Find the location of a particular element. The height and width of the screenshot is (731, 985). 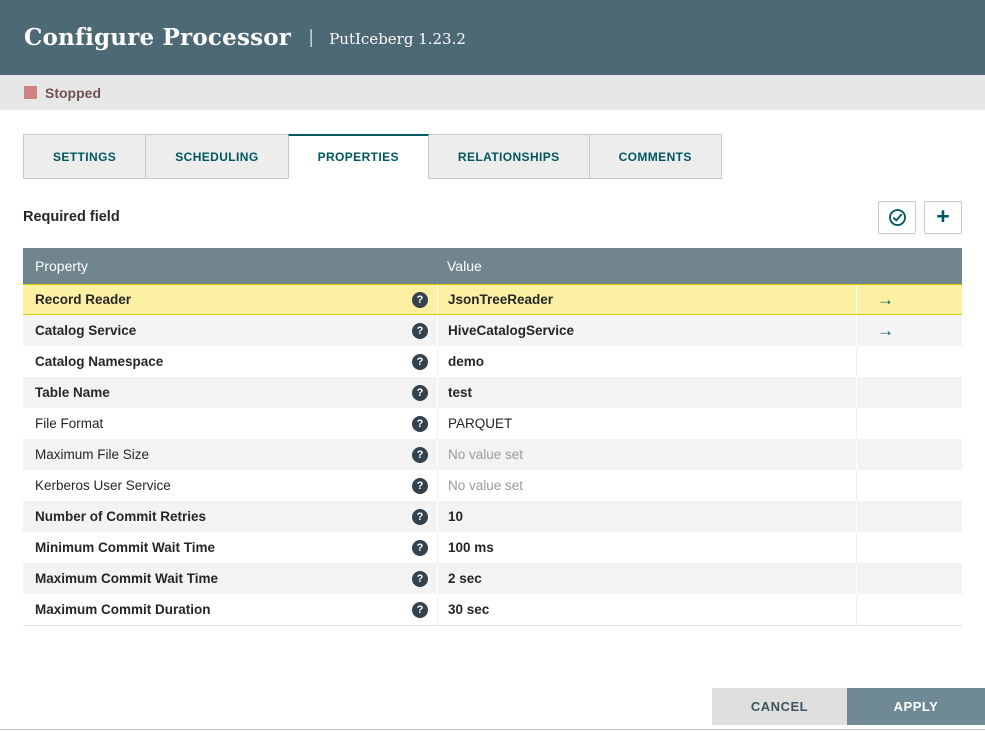

table-row: File Format ? PARQUET is located at coordinates (492, 423).